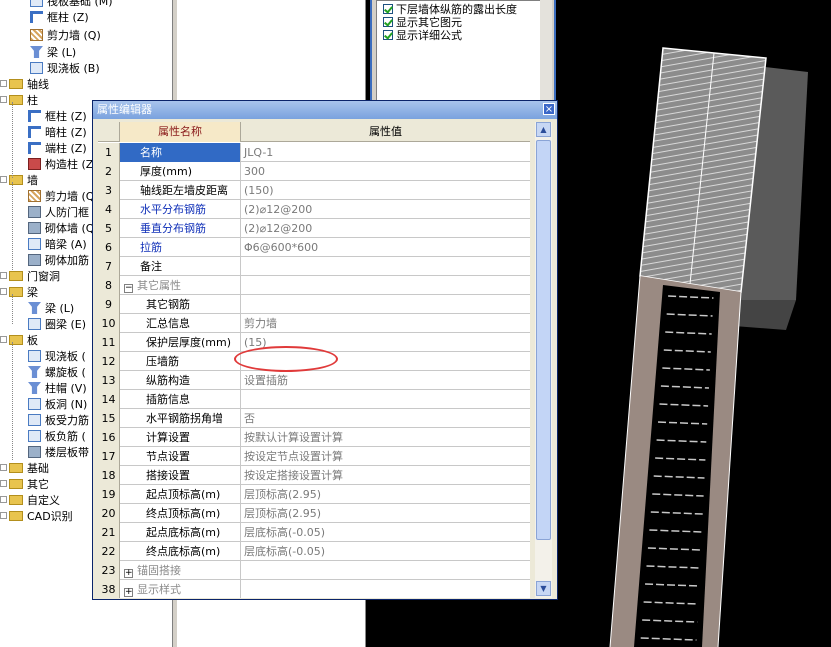 Image resolution: width=831 pixels, height=647 pixels. I want to click on property-row: 14 插筋信息, so click(314, 399).